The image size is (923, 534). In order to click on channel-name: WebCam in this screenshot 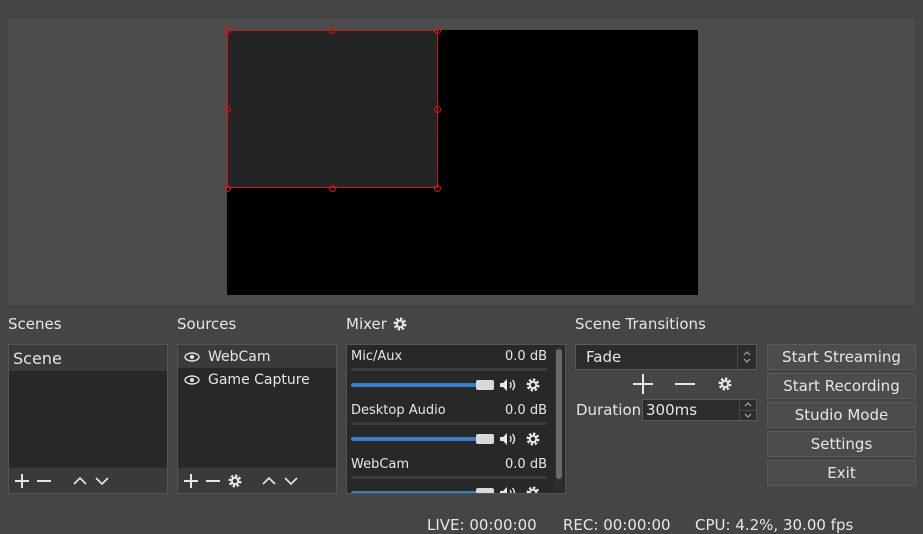, I will do `click(380, 464)`.